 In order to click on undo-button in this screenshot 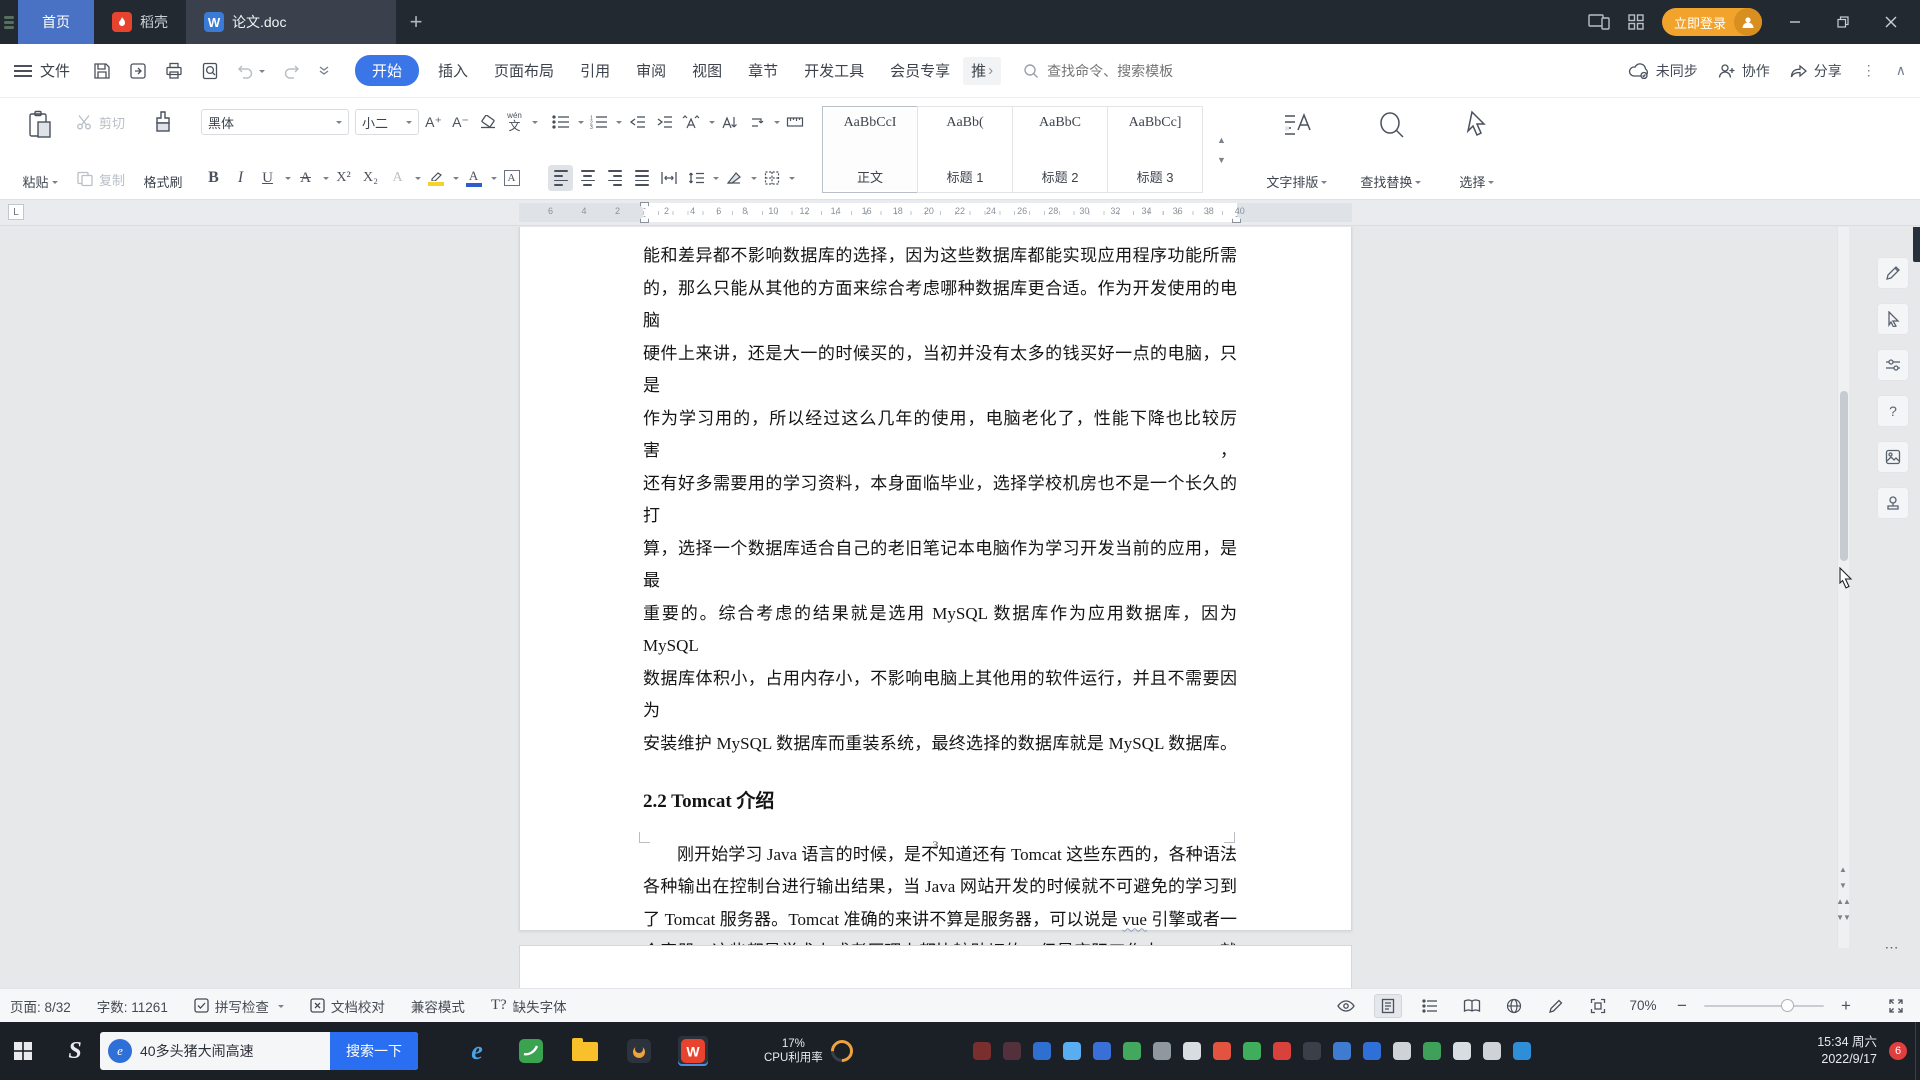, I will do `click(251, 71)`.